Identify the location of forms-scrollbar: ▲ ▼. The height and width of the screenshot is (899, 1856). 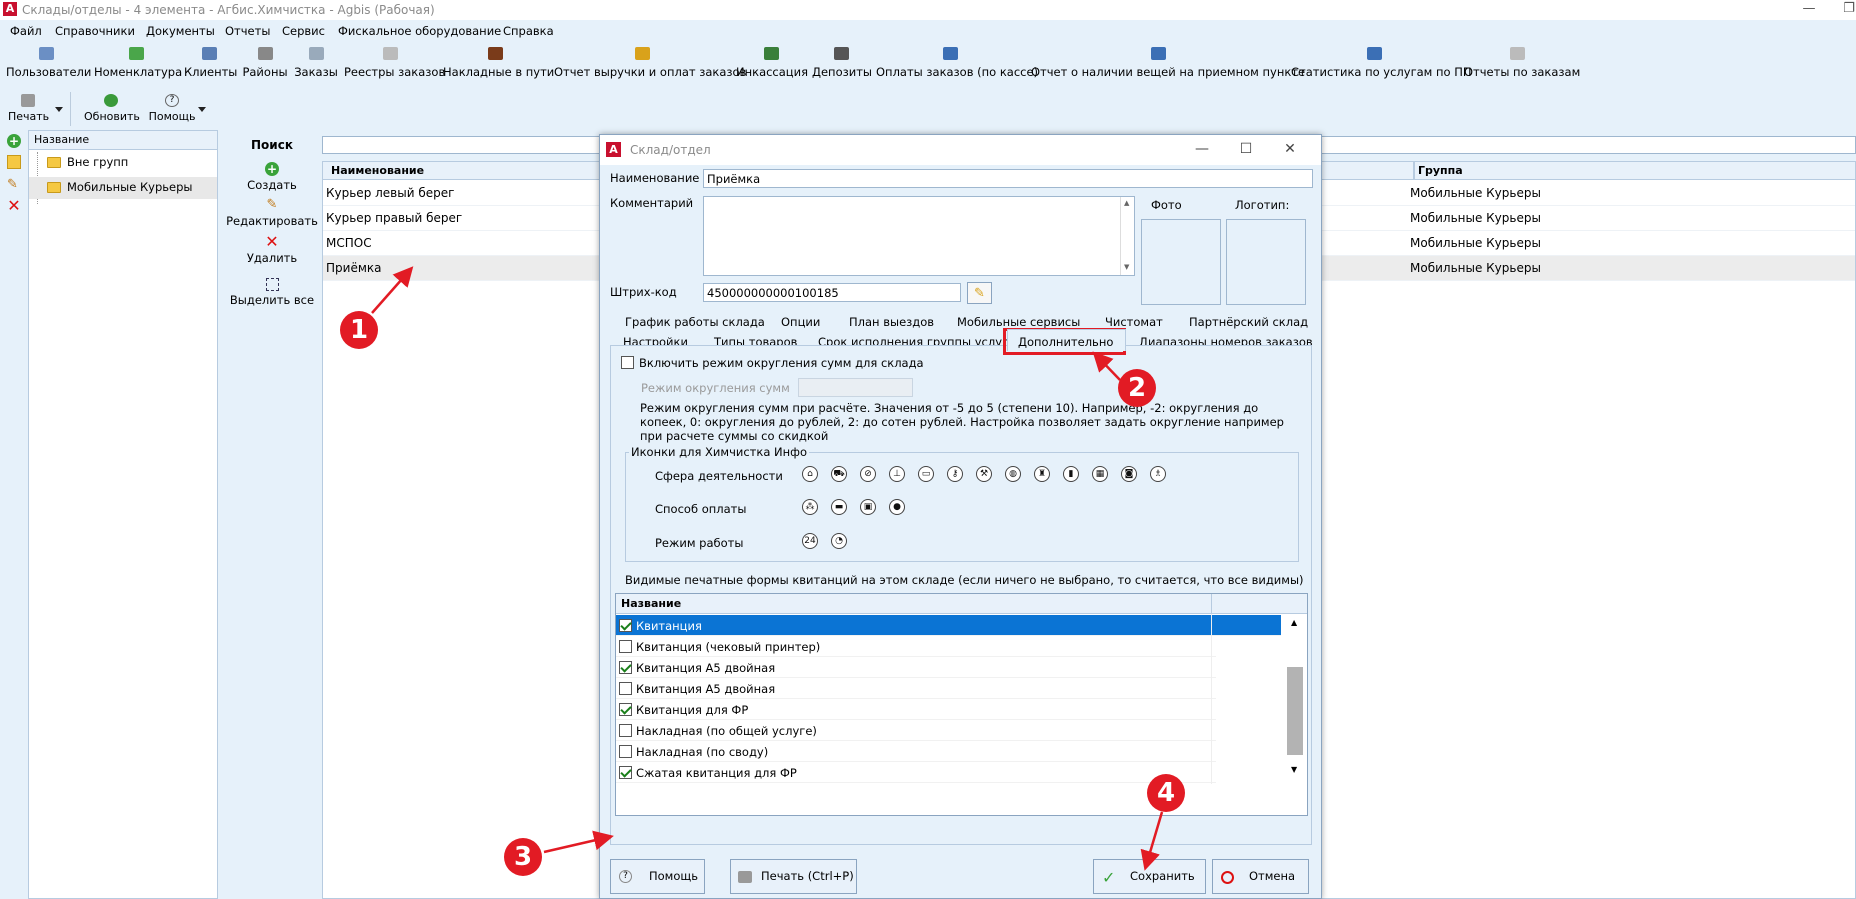
(1295, 698).